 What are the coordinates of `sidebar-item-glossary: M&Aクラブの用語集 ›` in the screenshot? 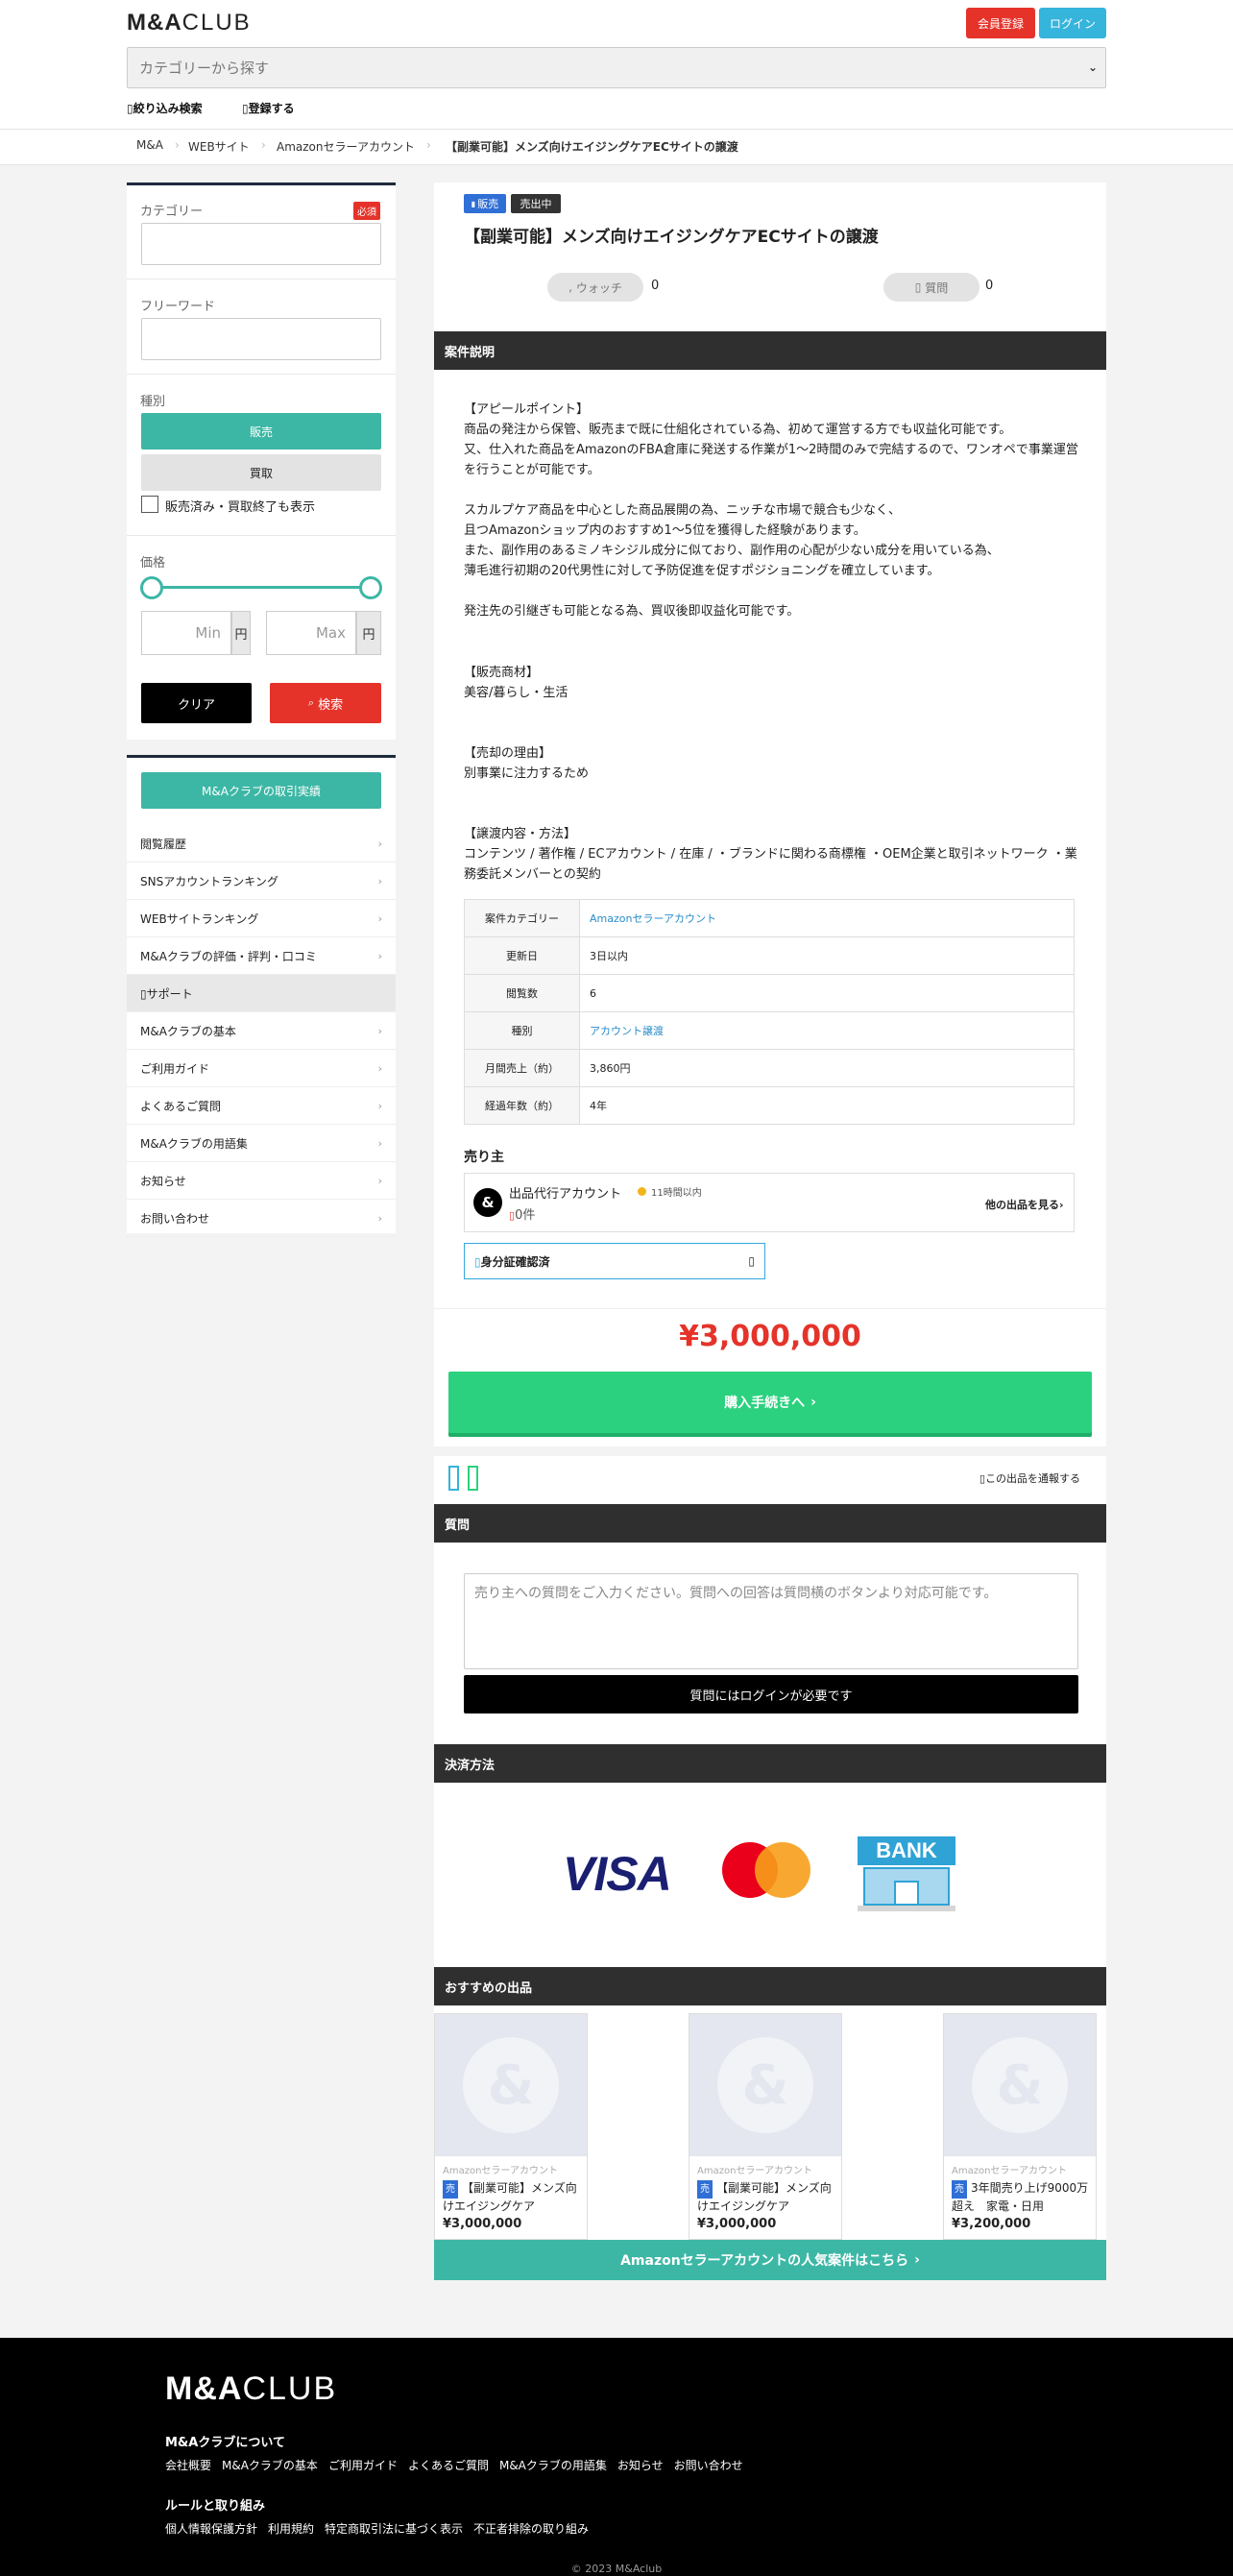 It's located at (261, 1144).